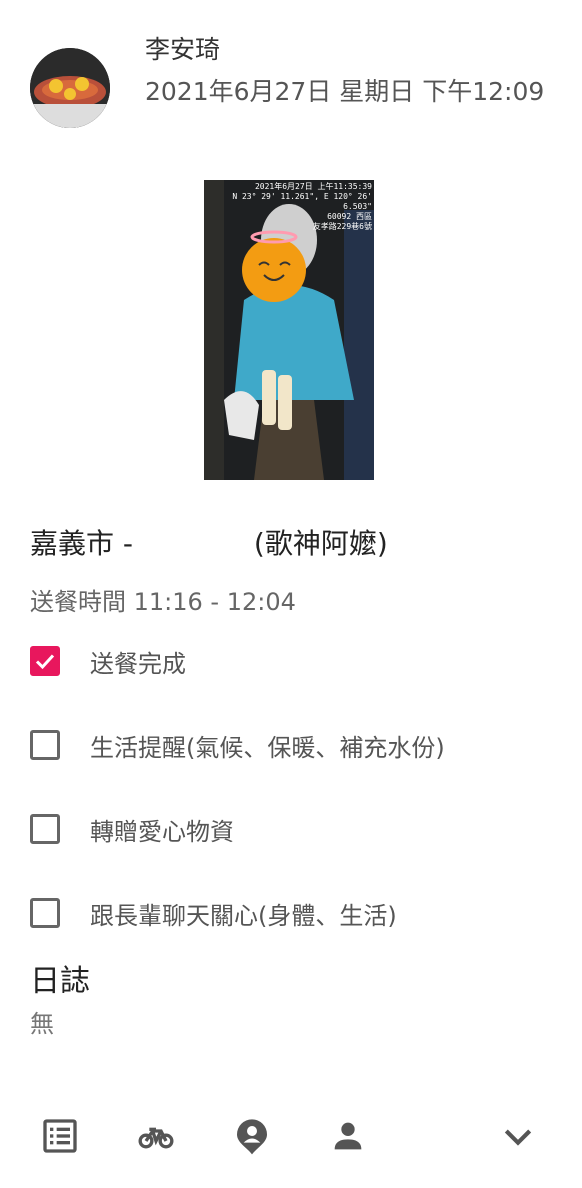 The width and height of the screenshot is (582, 1188). I want to click on person-icon, so click(348, 1136).